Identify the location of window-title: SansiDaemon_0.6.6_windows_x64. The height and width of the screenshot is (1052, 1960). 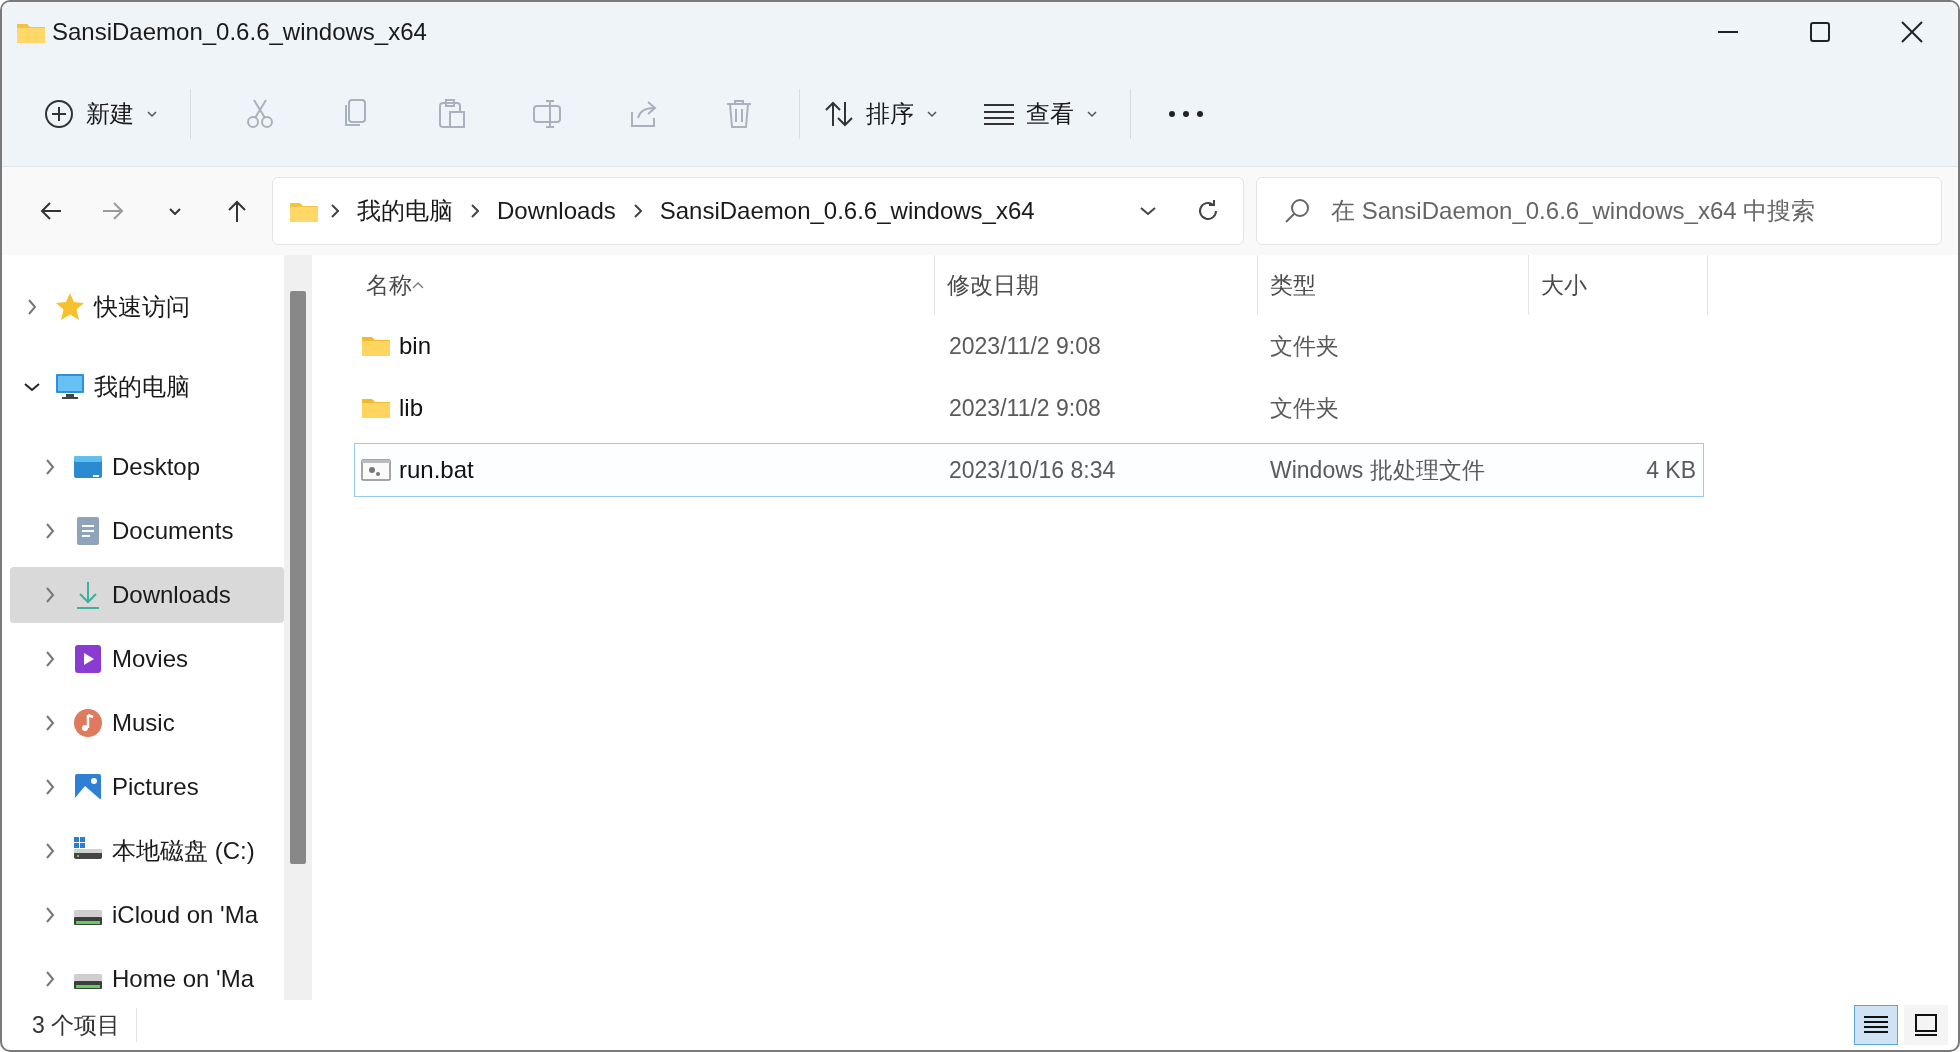
(239, 32).